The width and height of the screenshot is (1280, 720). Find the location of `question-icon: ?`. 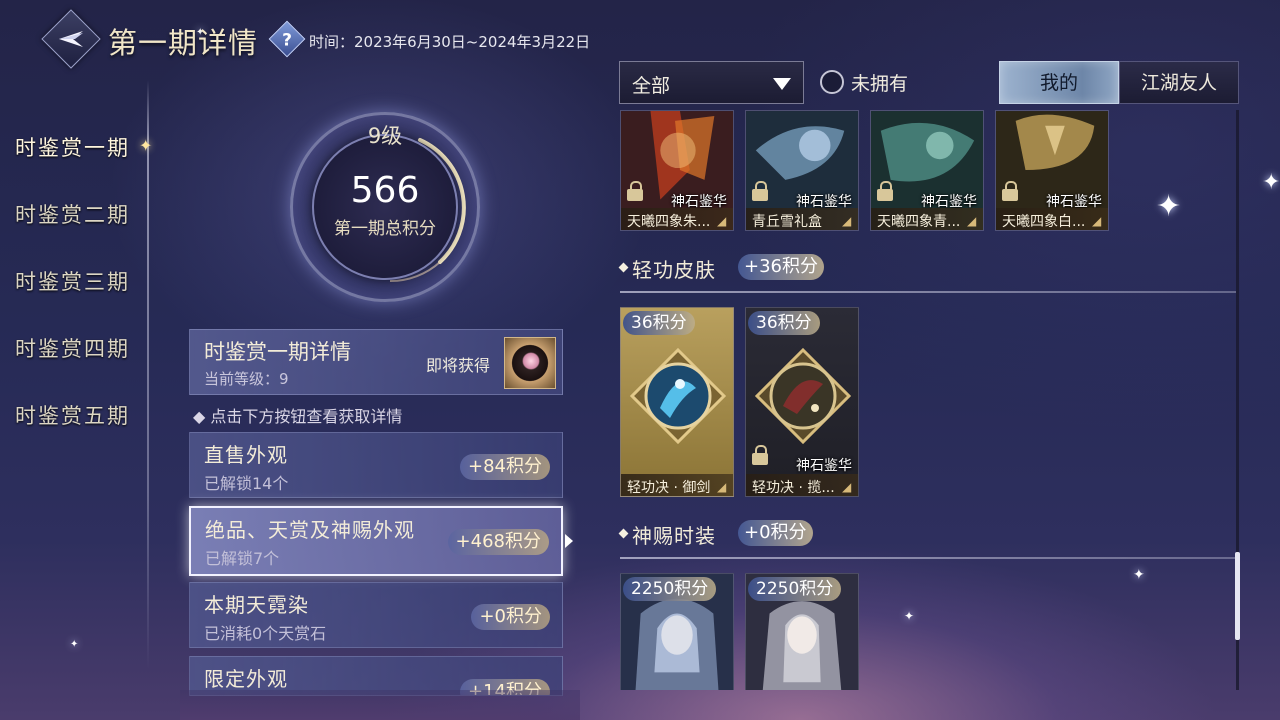

question-icon: ? is located at coordinates (287, 40).